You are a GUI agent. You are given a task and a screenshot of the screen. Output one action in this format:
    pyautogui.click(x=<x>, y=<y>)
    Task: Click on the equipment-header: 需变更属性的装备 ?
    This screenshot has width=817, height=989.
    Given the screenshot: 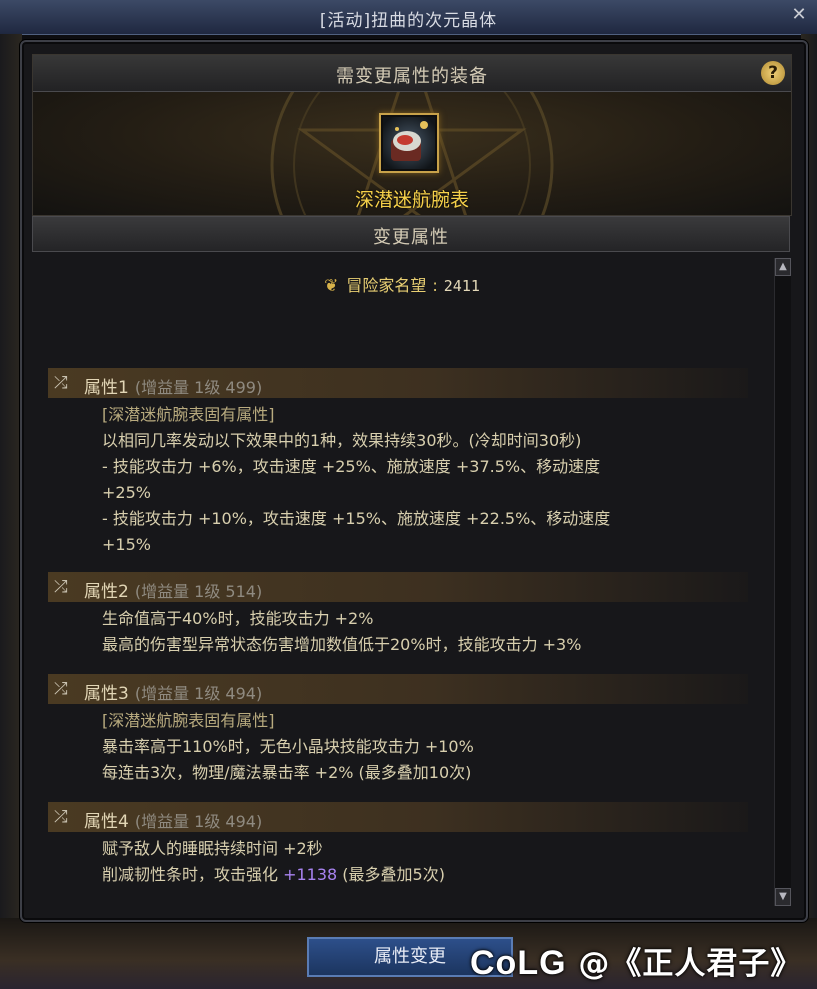 What is the action you would take?
    pyautogui.click(x=412, y=73)
    